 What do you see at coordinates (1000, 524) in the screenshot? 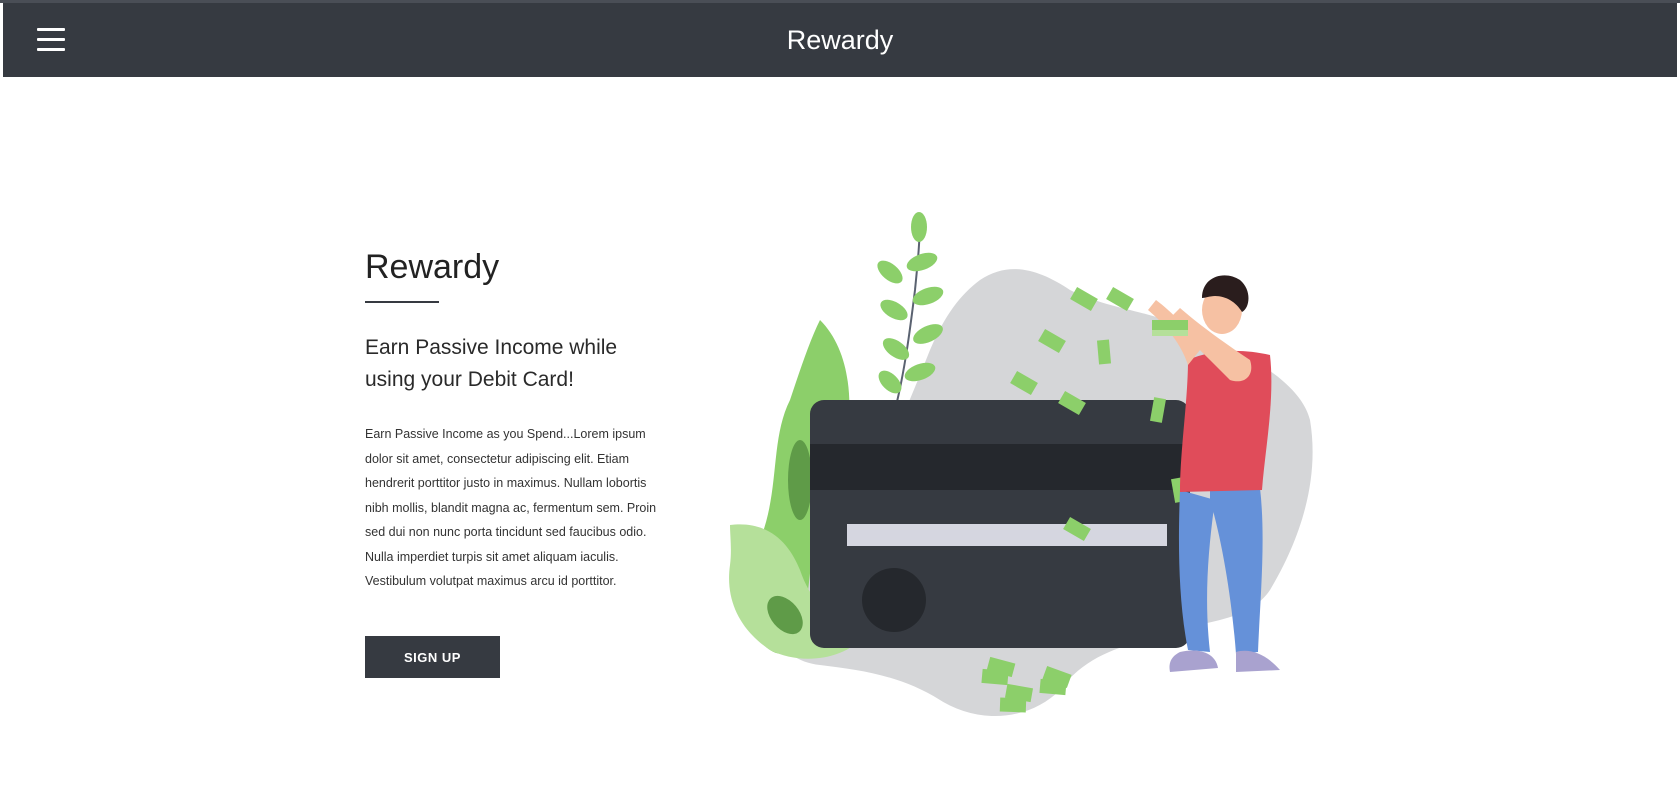
I see `debit-card-illustration` at bounding box center [1000, 524].